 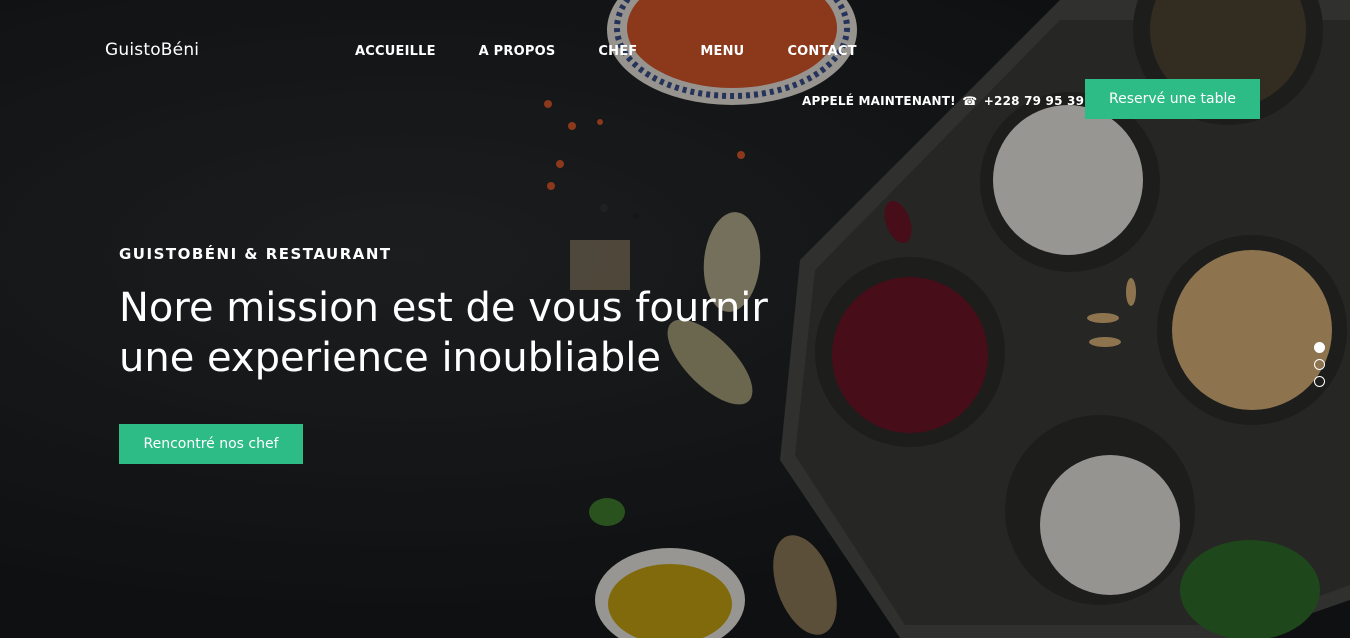 I want to click on call-now-label: APPELÉ MAINTENANT!, so click(x=879, y=101).